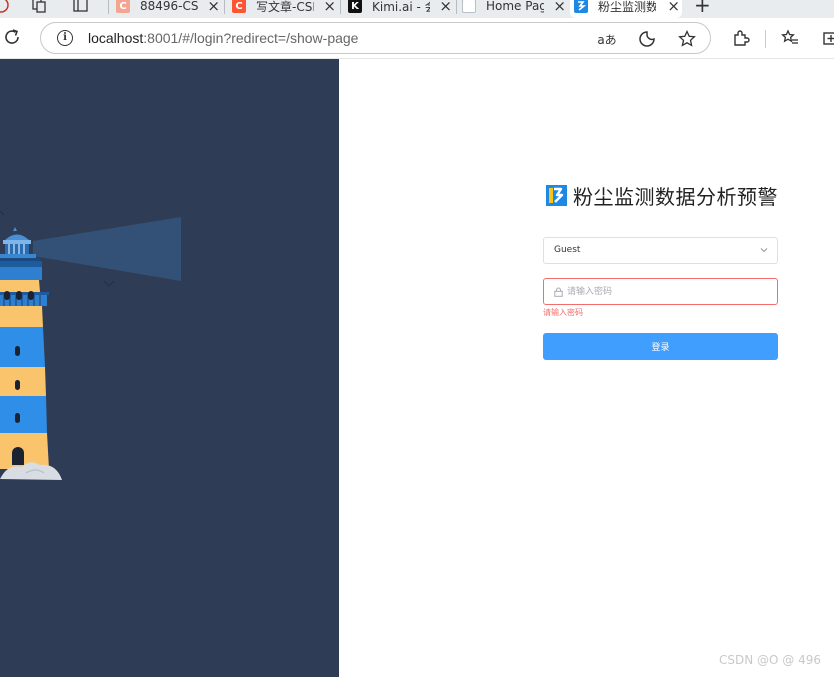 This screenshot has width=834, height=677. Describe the element at coordinates (355, 6) in the screenshot. I see `kimi-icon: K` at that location.